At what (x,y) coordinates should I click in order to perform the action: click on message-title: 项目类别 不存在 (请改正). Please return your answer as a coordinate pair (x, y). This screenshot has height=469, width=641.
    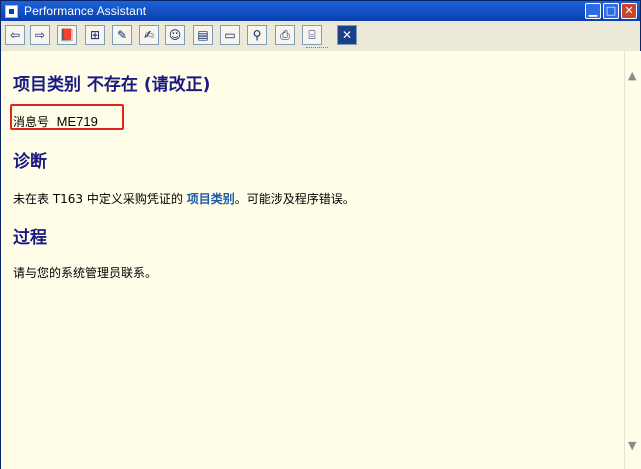
    Looking at the image, I should click on (112, 85).